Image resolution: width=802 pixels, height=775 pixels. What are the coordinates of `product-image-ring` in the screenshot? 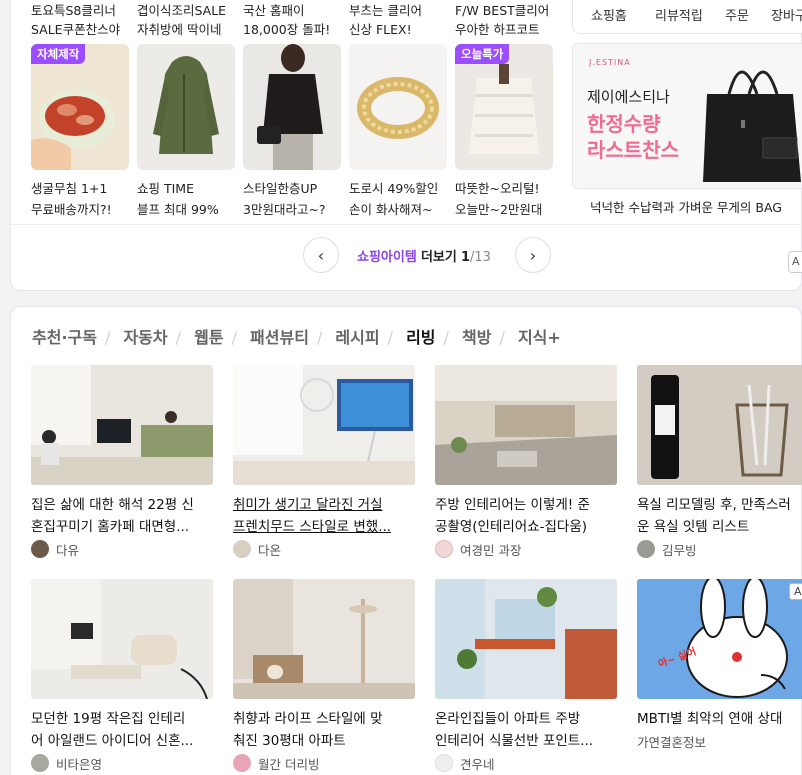 It's located at (398, 107).